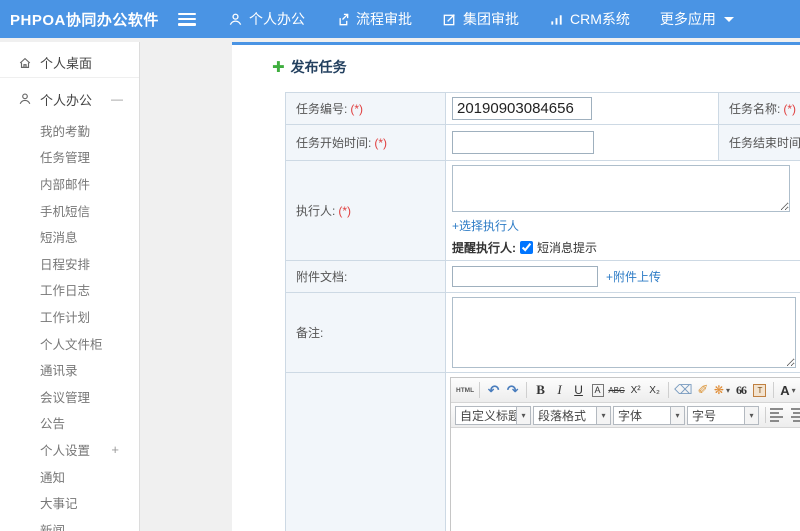 The height and width of the screenshot is (531, 800). Describe the element at coordinates (633, 276) in the screenshot. I see `attachment-upload-link: +附件上传` at that location.